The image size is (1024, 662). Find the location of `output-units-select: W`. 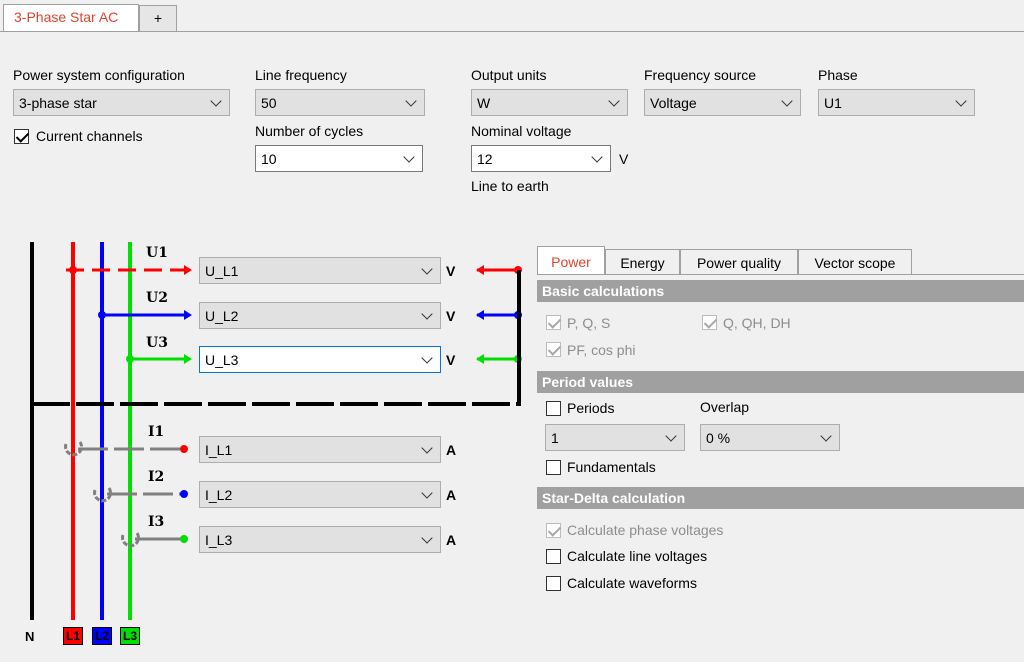

output-units-select: W is located at coordinates (549, 102).